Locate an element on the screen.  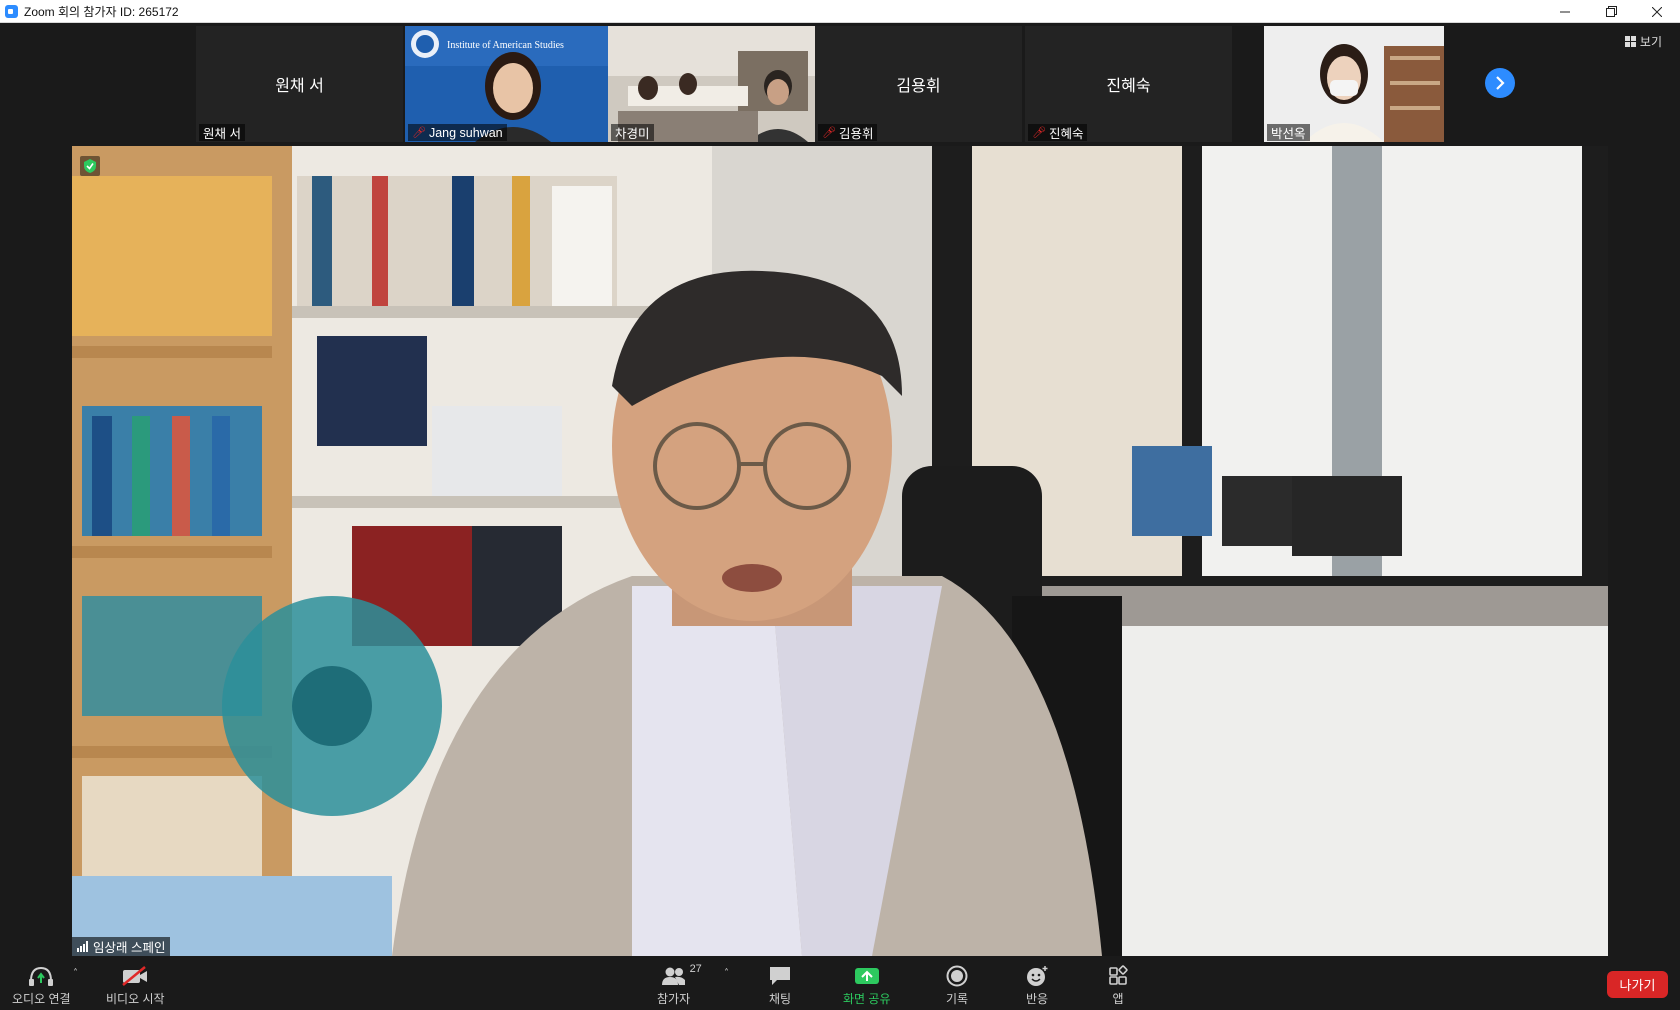
share-screen-button: 화면 공유 is located at coordinates (867, 985).